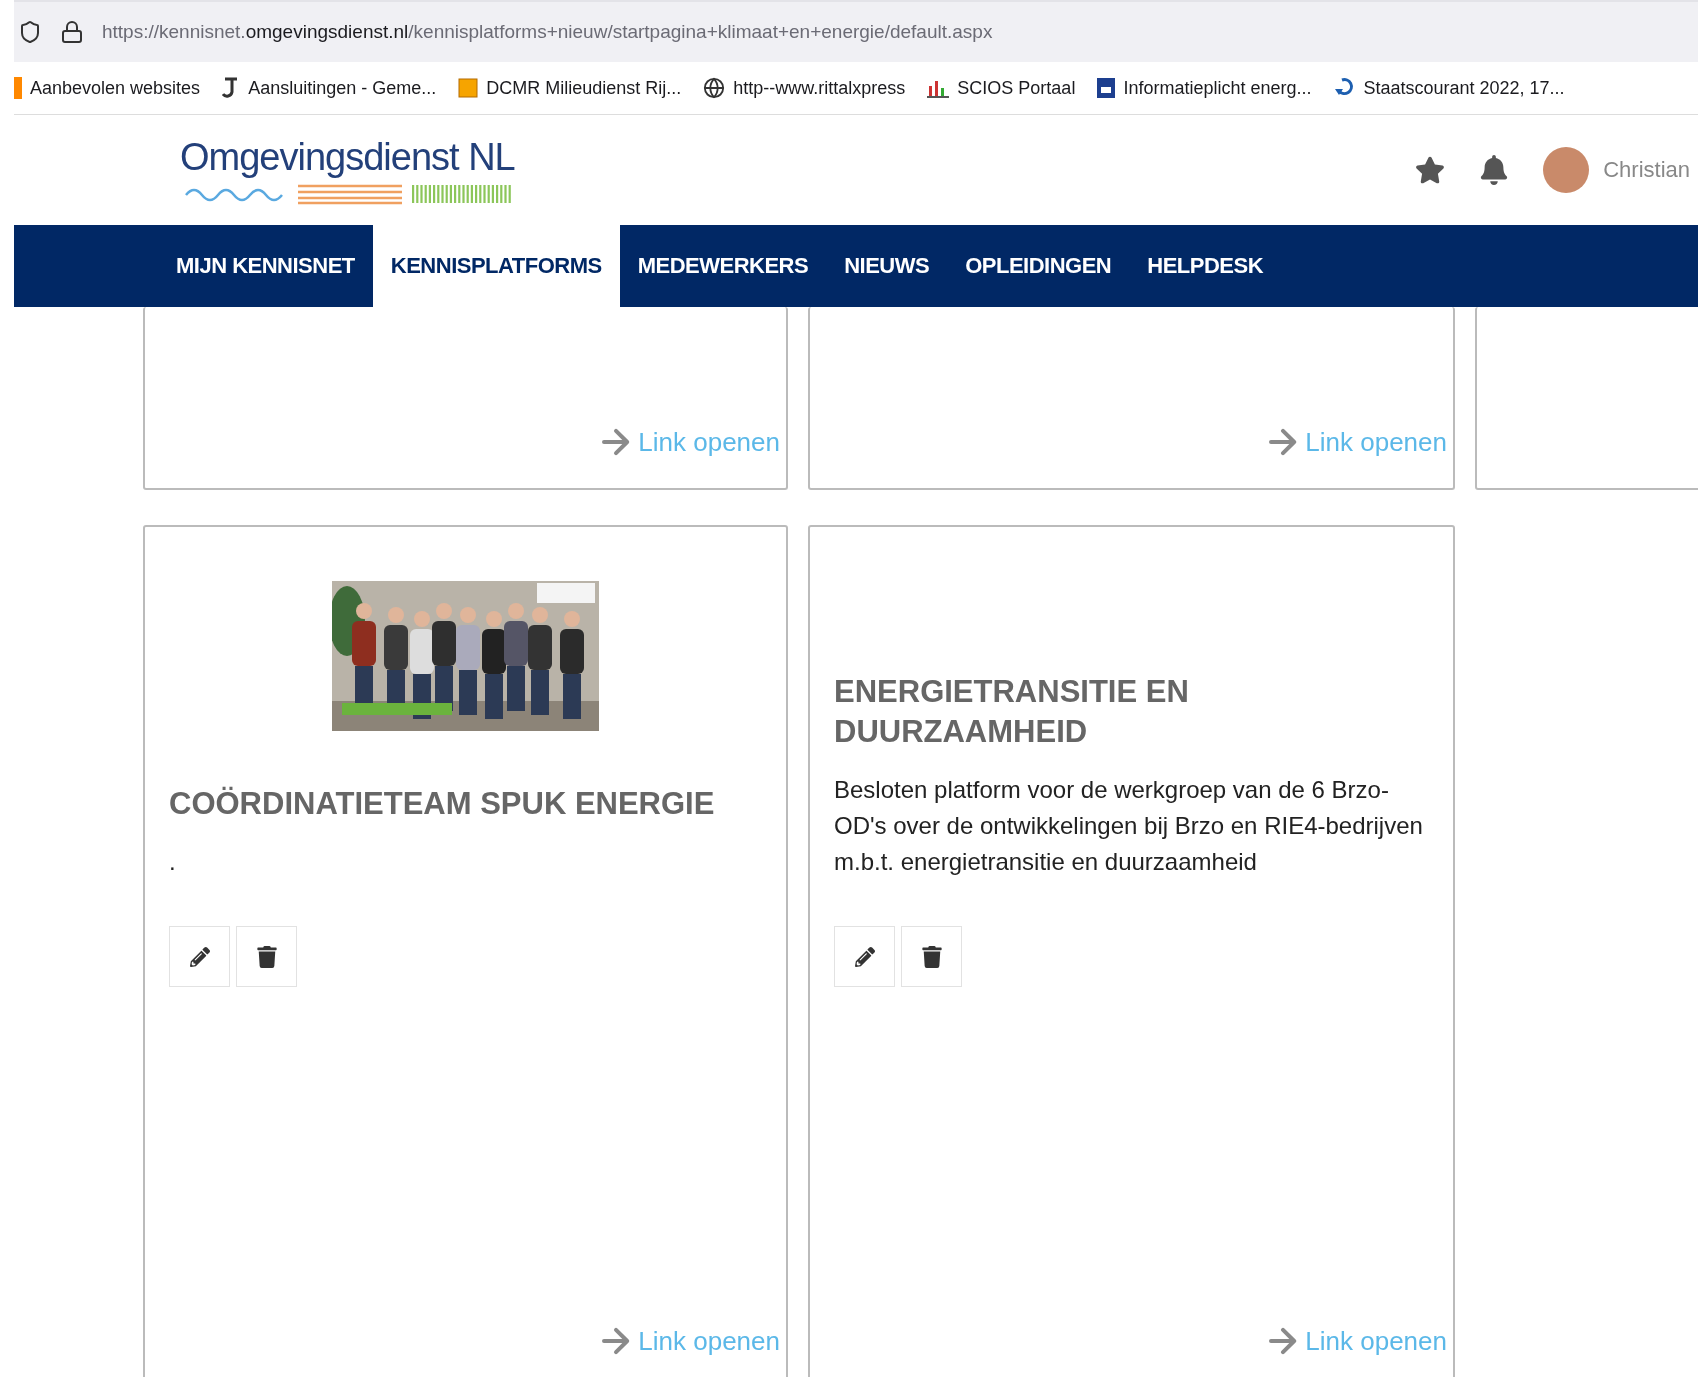  What do you see at coordinates (468, 88) in the screenshot?
I see `tile-icon` at bounding box center [468, 88].